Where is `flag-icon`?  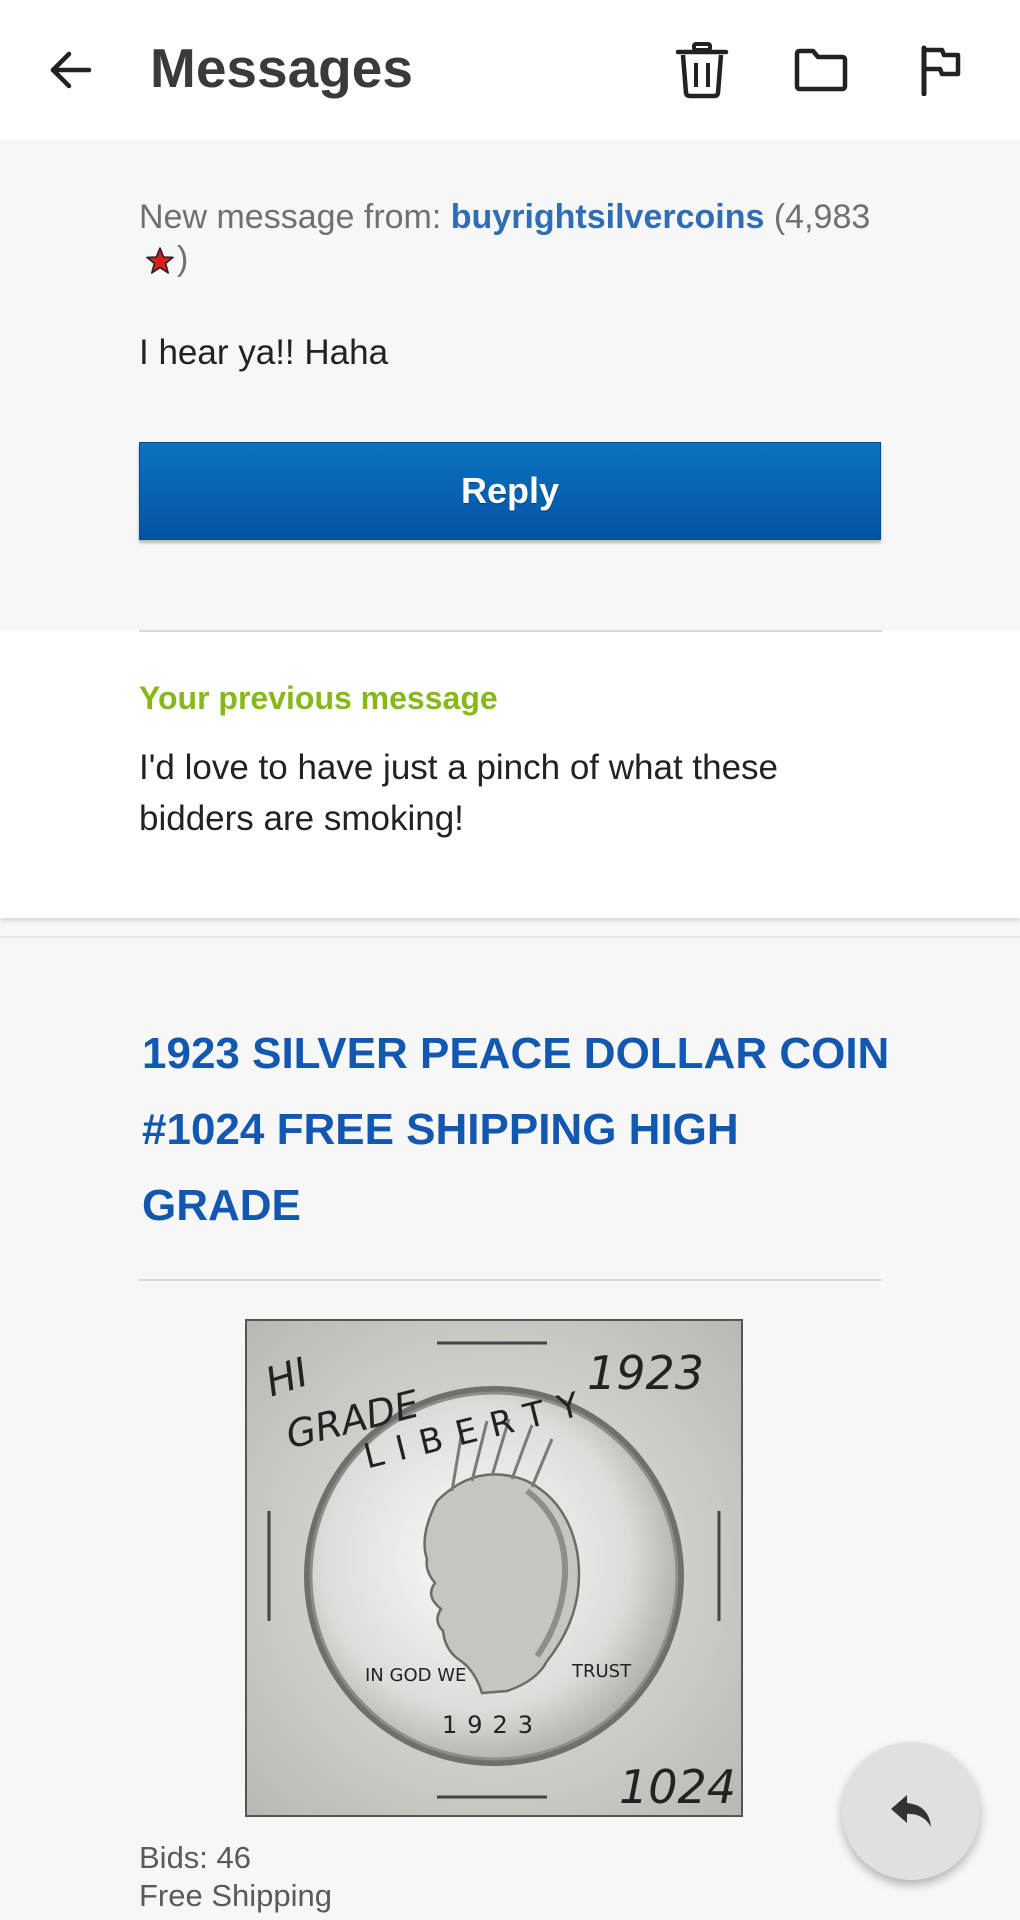
flag-icon is located at coordinates (941, 70).